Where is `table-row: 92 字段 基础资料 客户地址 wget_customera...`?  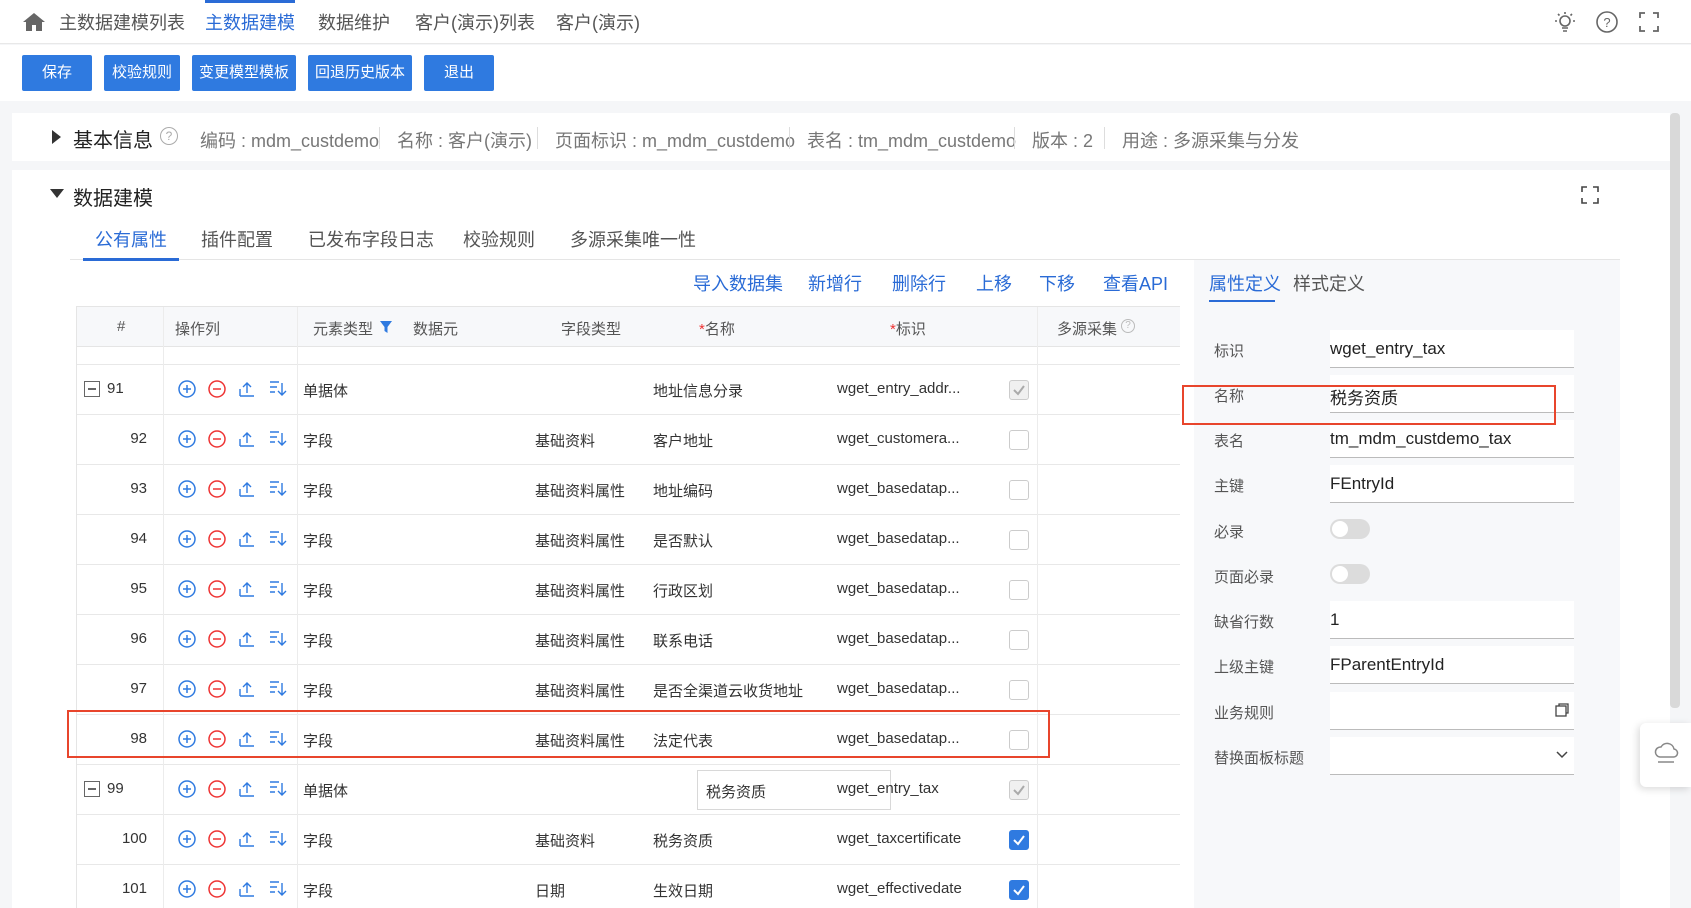
table-row: 92 字段 基础资料 客户地址 wget_customera... is located at coordinates (628, 440).